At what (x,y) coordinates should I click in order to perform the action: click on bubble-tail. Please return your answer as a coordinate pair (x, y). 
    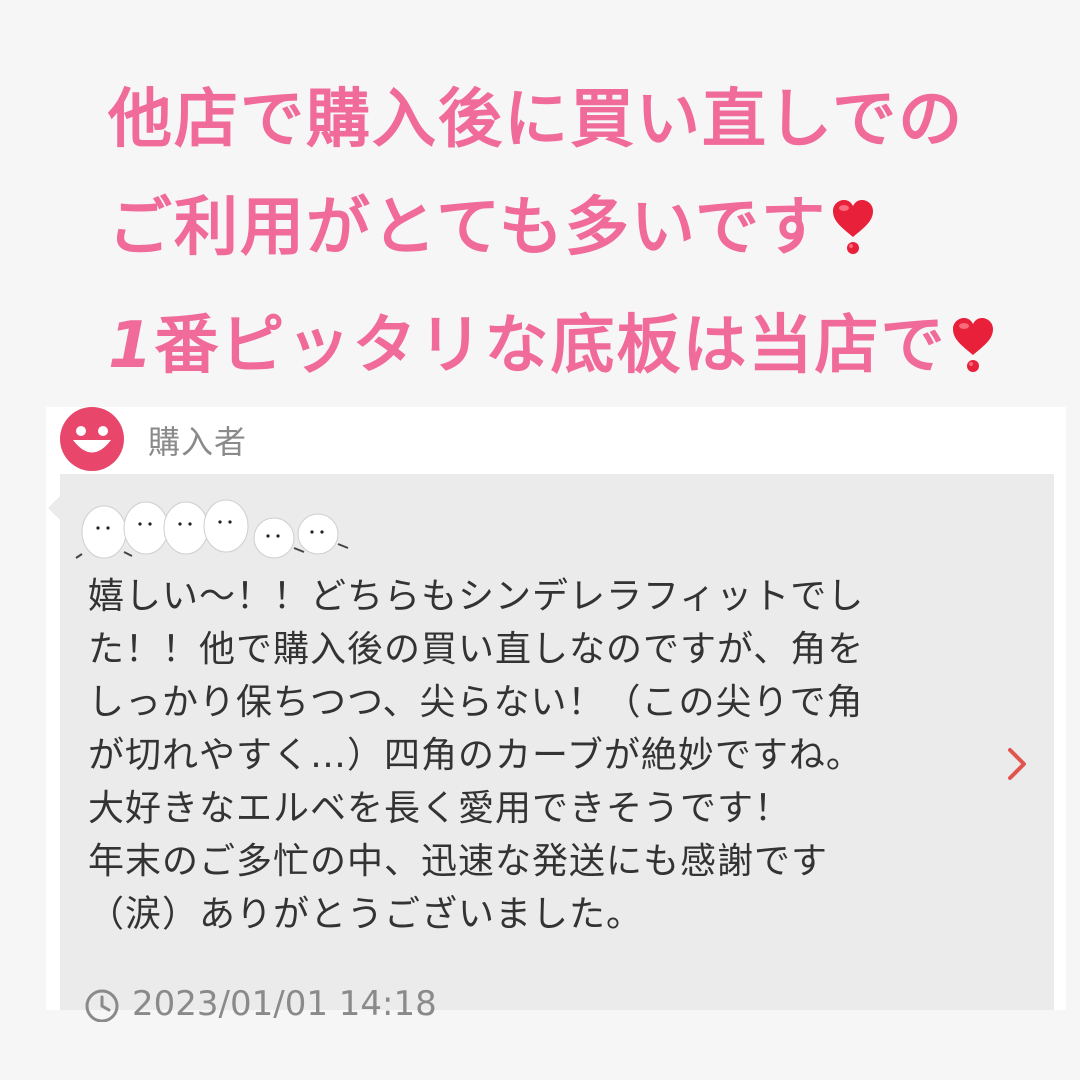
    Looking at the image, I should click on (55, 508).